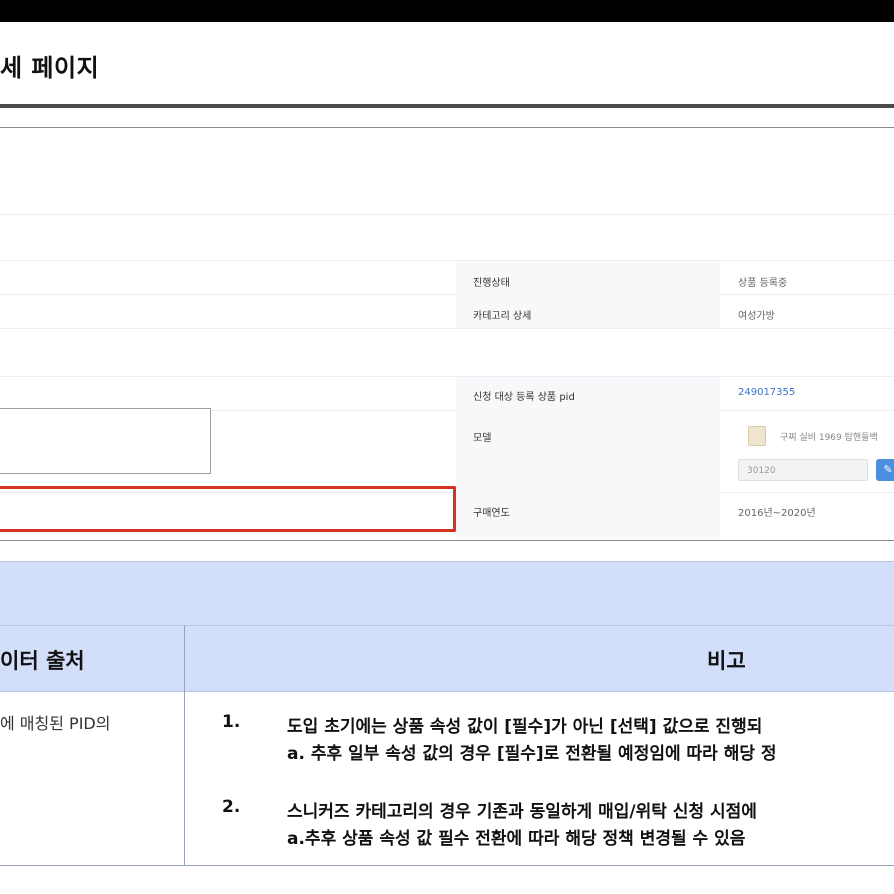 This screenshot has width=894, height=894. I want to click on top-black-bar, so click(447, 11).